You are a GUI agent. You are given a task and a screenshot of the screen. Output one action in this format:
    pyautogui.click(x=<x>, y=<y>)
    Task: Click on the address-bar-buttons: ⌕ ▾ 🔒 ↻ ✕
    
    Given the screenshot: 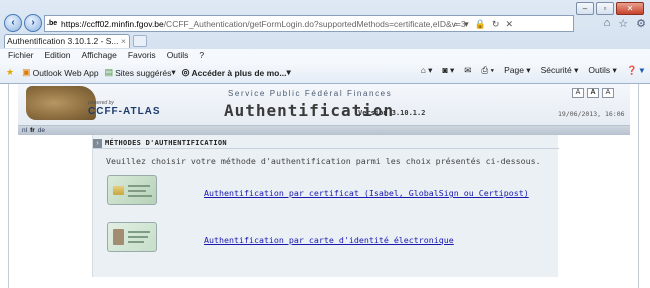 What is the action you would take?
    pyautogui.click(x=483, y=24)
    